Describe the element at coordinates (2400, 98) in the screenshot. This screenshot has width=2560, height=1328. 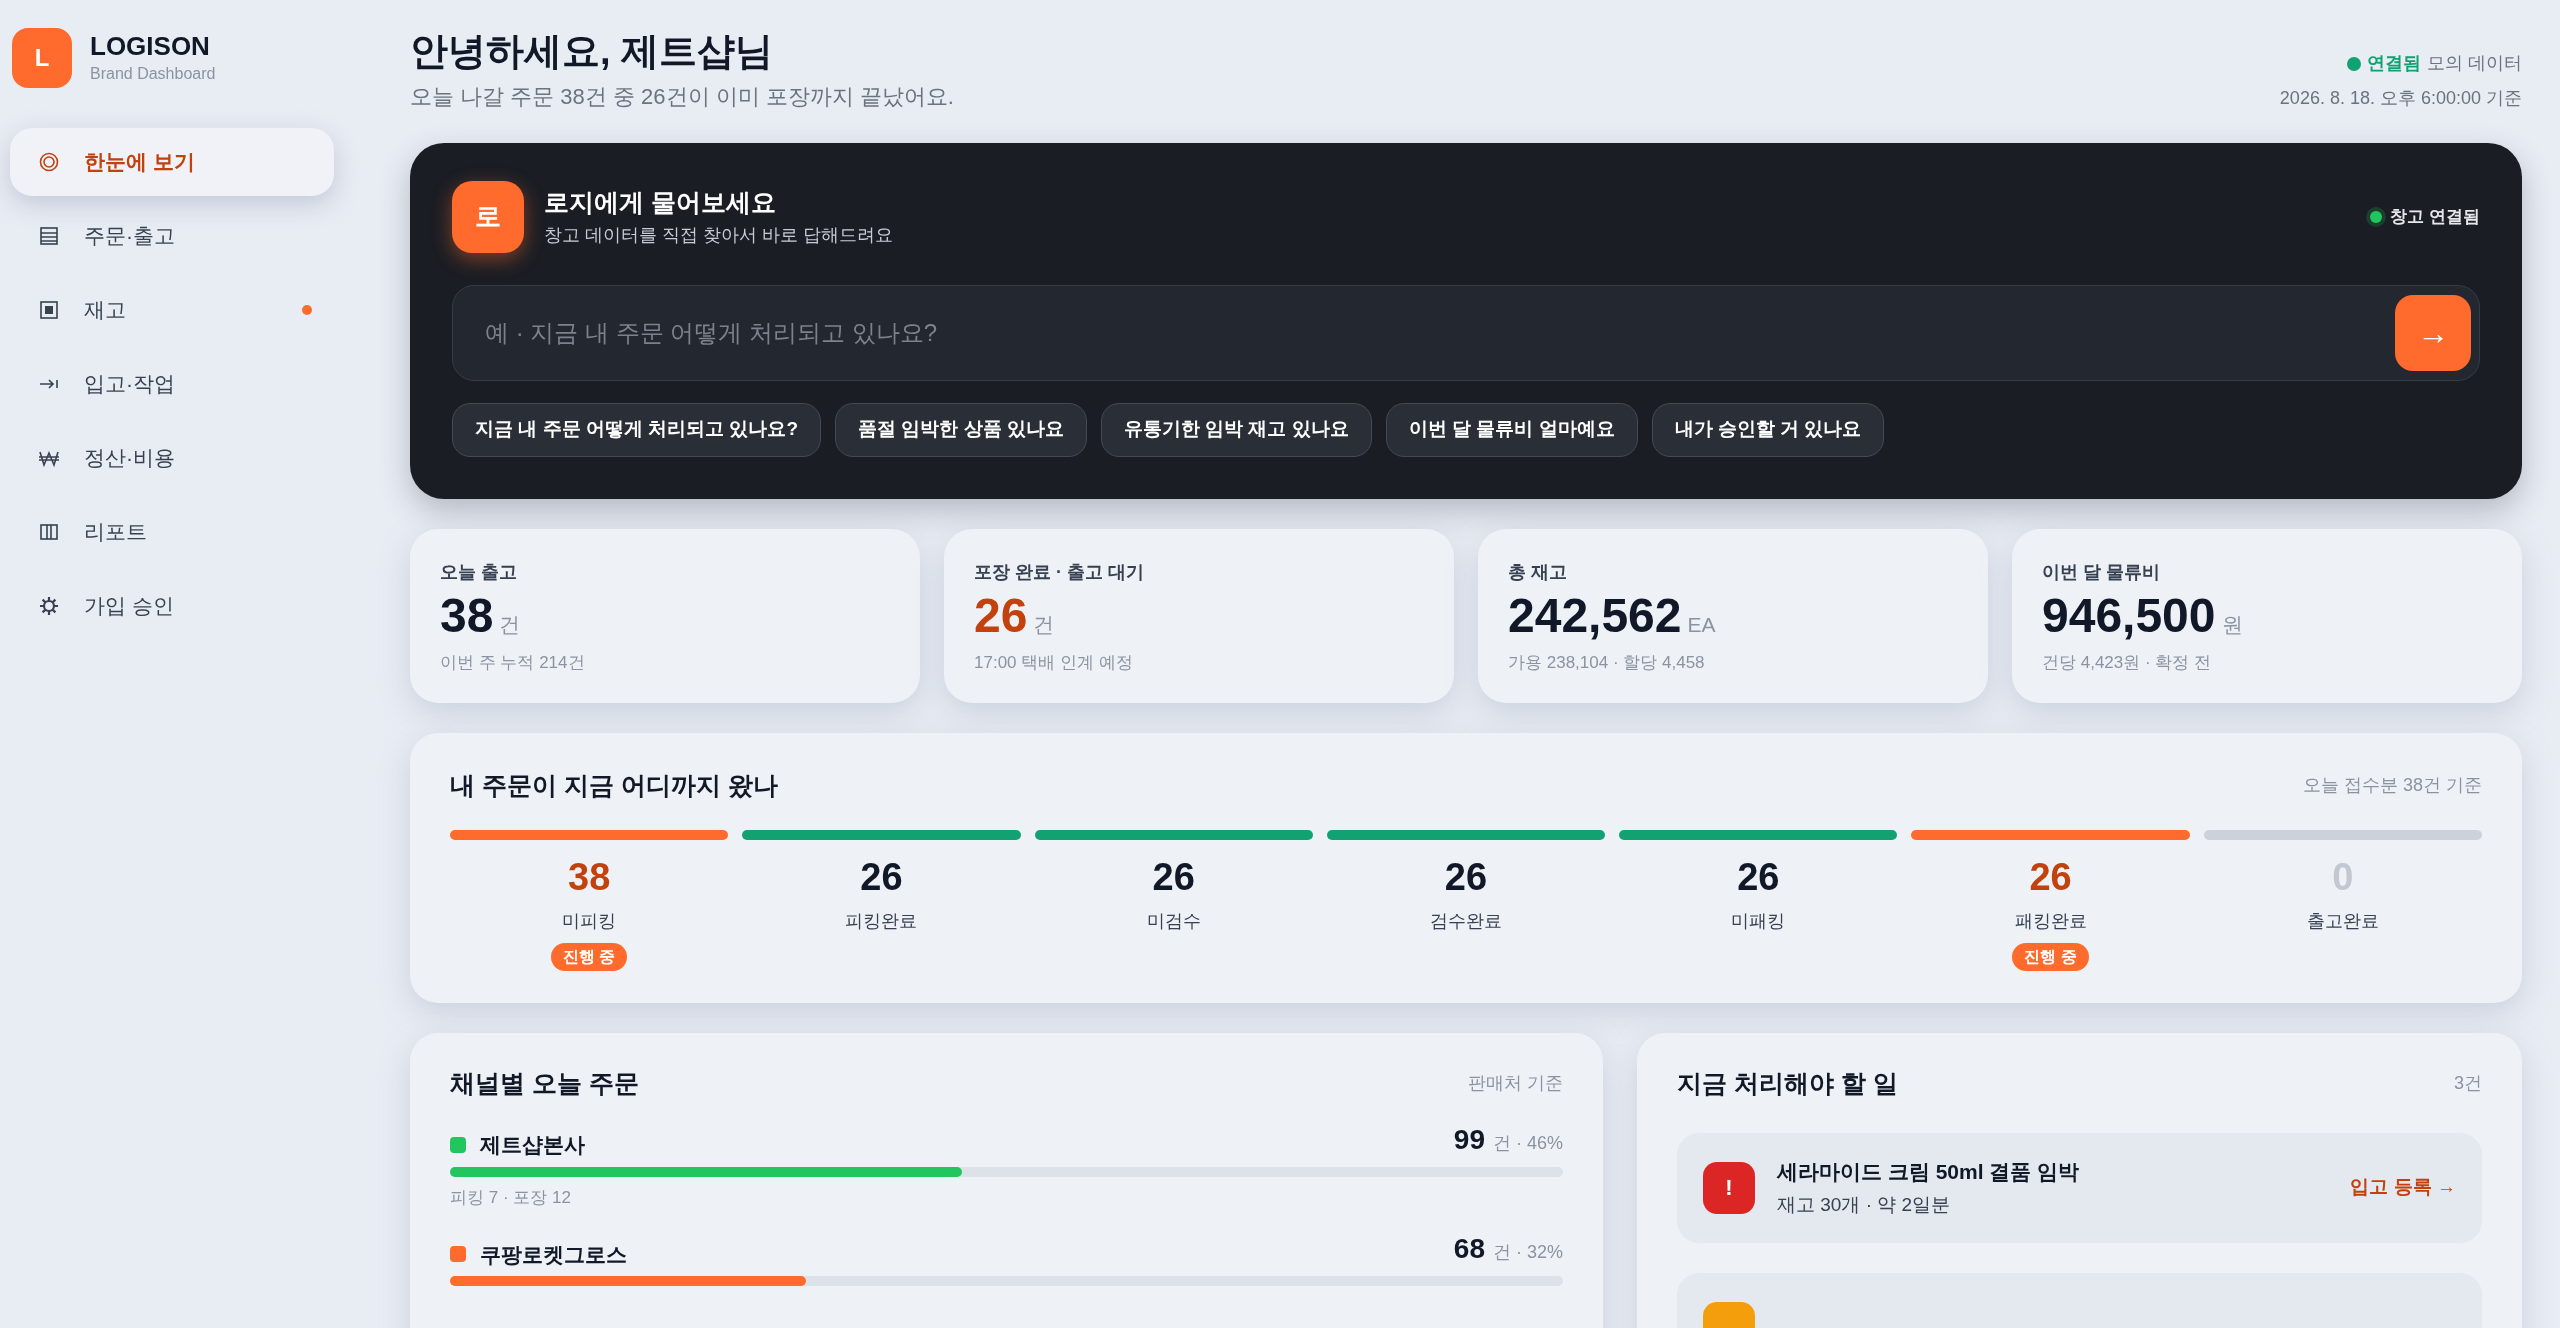
I see `timestamp: 2026. 8. 18. 오후 6:00:00 기준` at that location.